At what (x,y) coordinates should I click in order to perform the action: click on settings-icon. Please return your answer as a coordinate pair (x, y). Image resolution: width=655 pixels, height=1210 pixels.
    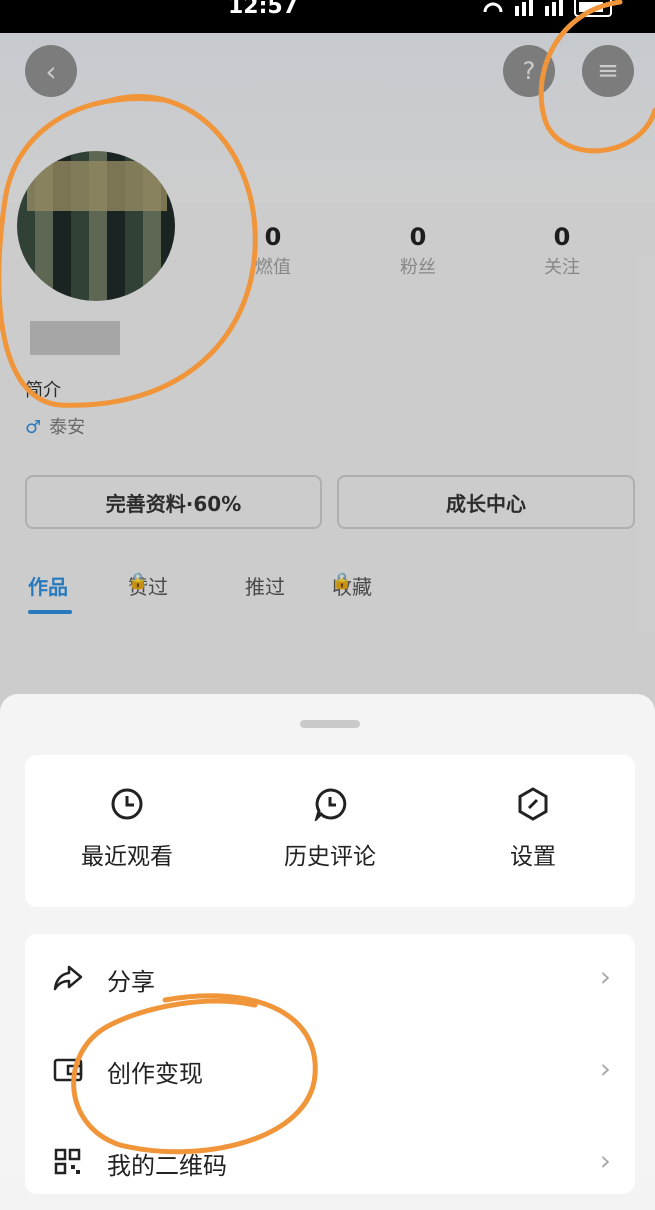
    Looking at the image, I should click on (533, 805).